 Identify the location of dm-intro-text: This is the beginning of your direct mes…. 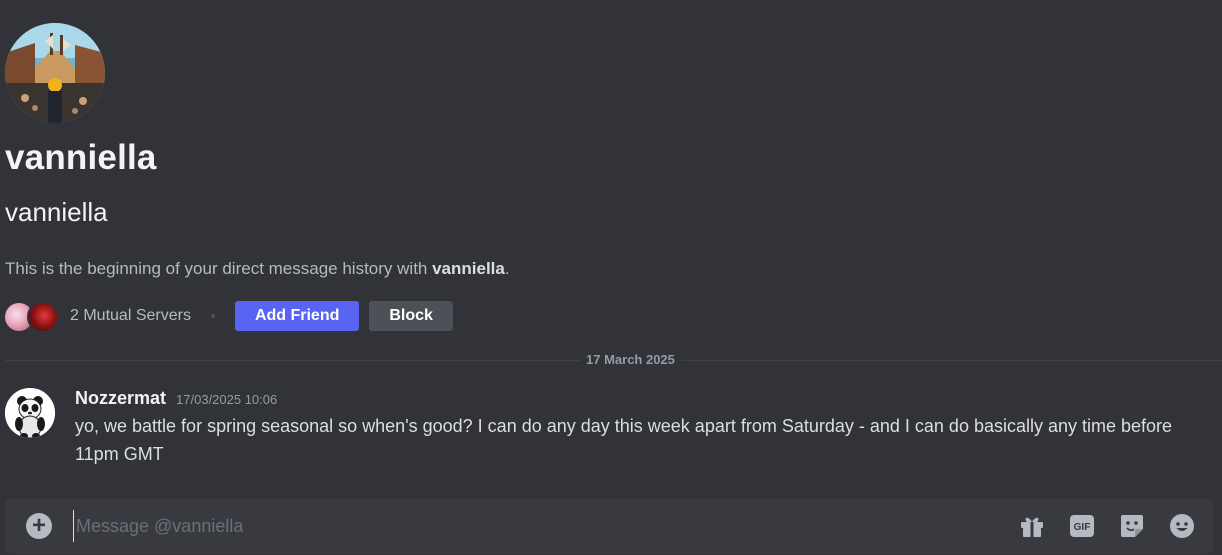
(257, 269).